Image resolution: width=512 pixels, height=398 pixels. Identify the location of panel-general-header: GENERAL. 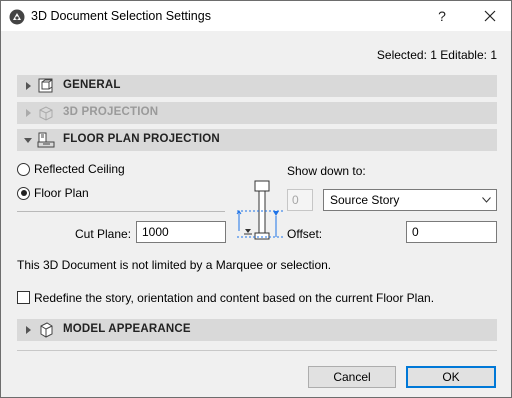
(257, 86).